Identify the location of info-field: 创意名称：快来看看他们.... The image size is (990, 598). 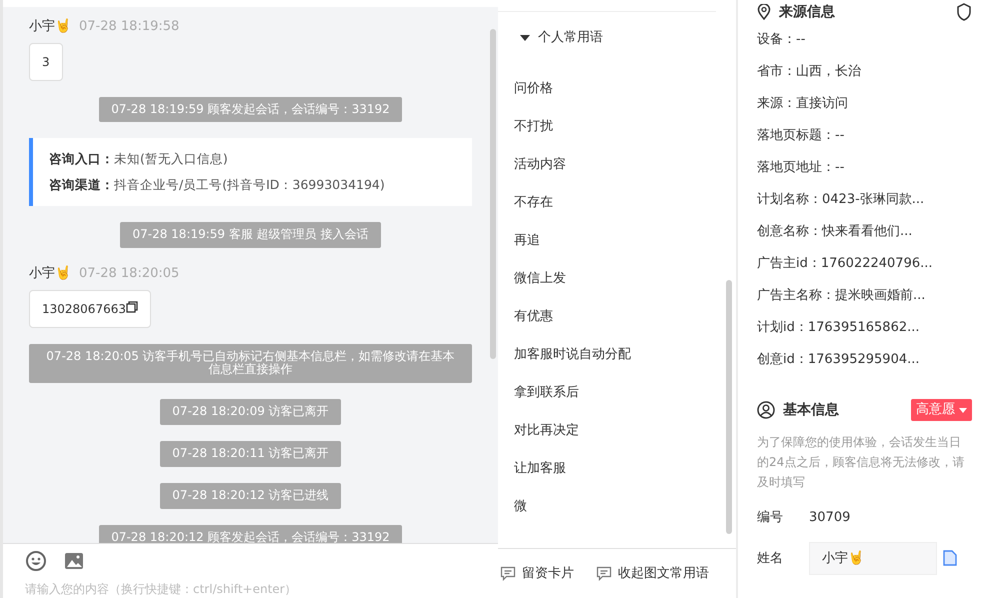
(864, 232).